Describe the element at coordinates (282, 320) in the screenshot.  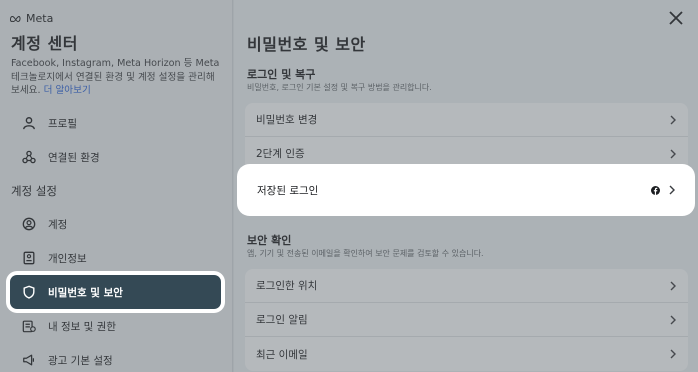
I see `row-label: 로그인 알림` at that location.